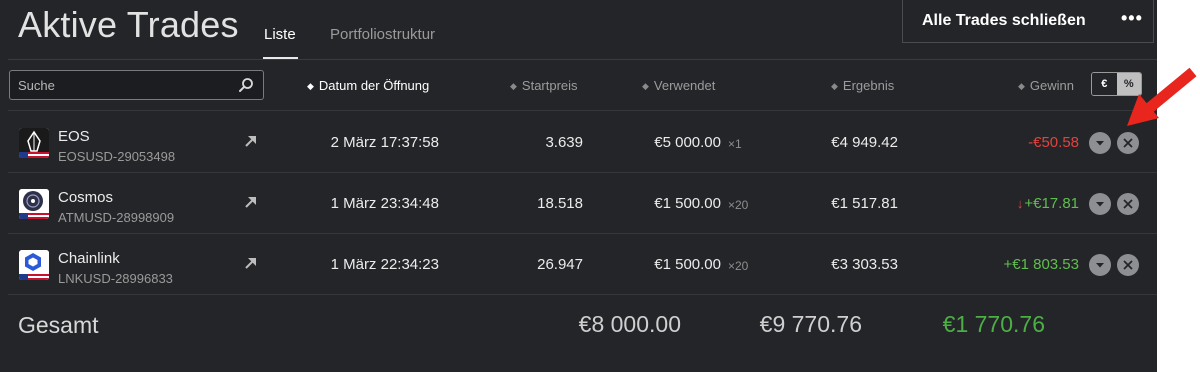  What do you see at coordinates (246, 85) in the screenshot?
I see `search-icon` at bounding box center [246, 85].